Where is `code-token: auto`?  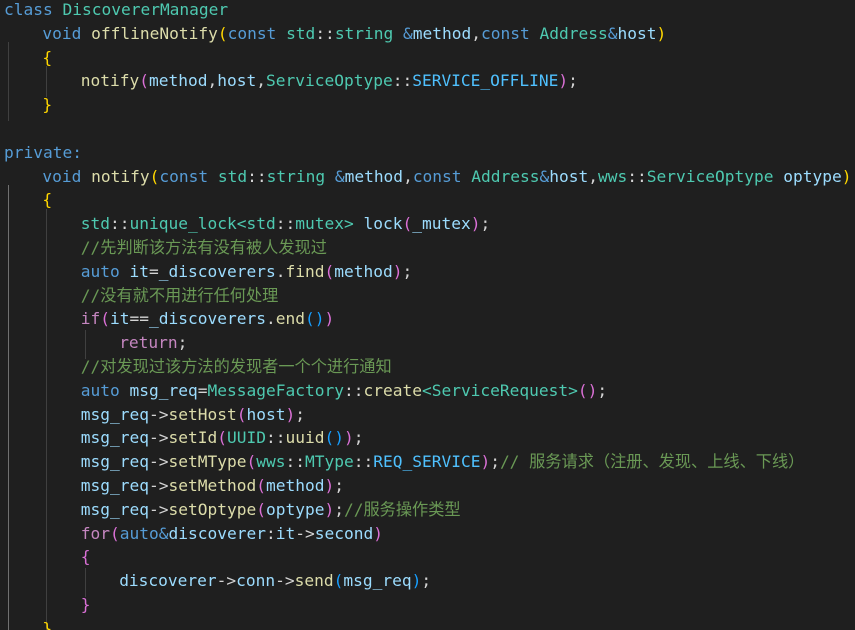 code-token: auto is located at coordinates (100, 271).